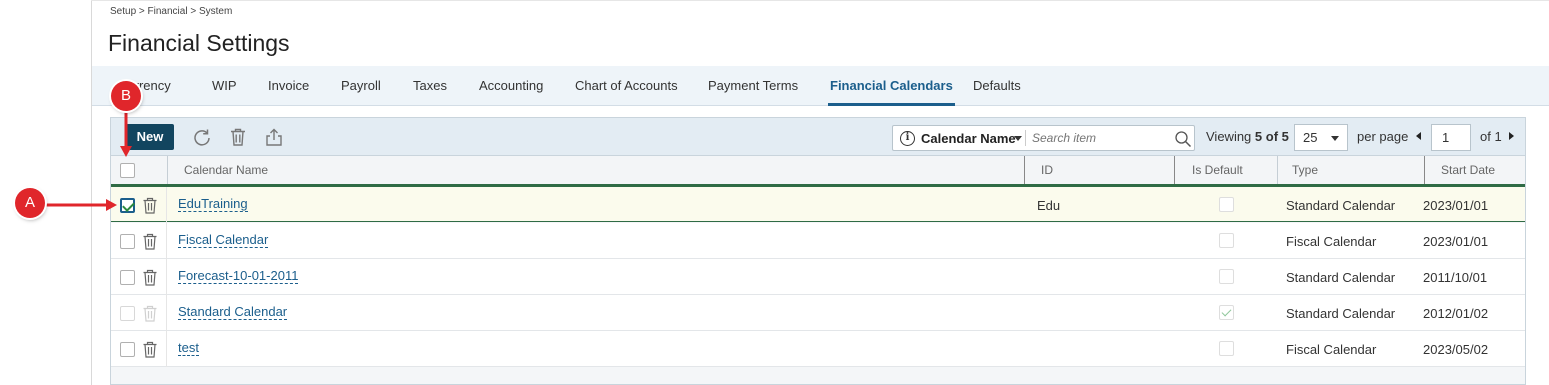 The width and height of the screenshot is (1549, 385). I want to click on previous-page-icon, so click(1418, 136).